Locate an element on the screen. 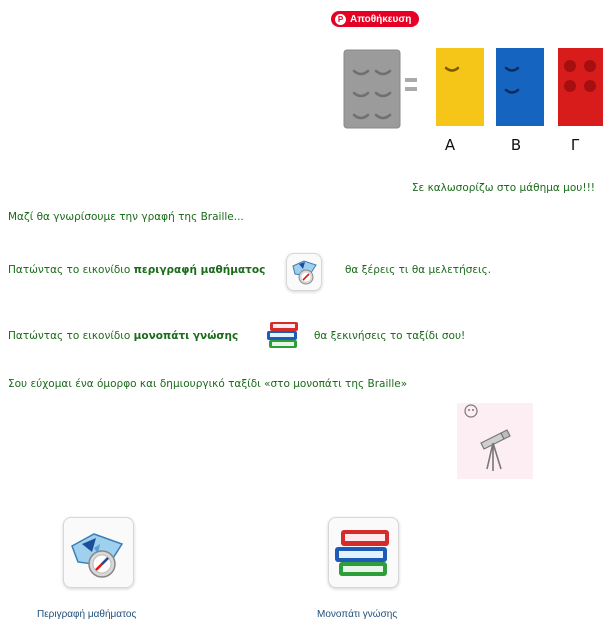  telescope-illustration is located at coordinates (495, 441).